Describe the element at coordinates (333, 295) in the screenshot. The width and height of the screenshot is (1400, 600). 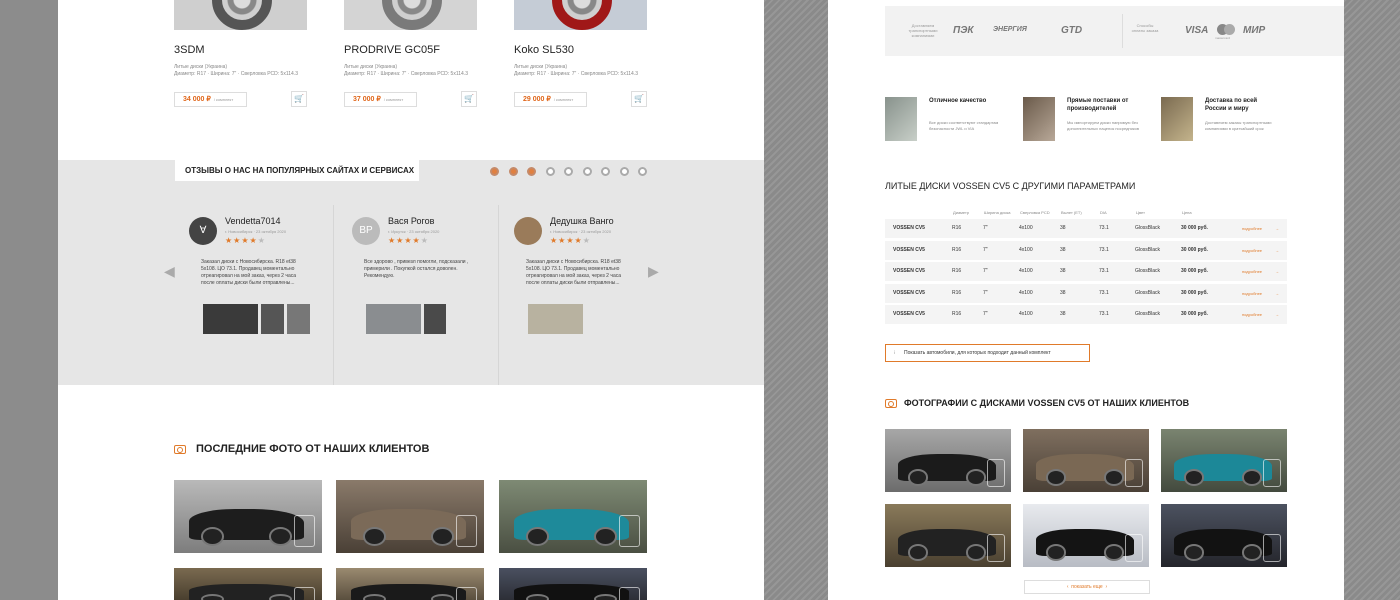
I see `review-divider` at that location.